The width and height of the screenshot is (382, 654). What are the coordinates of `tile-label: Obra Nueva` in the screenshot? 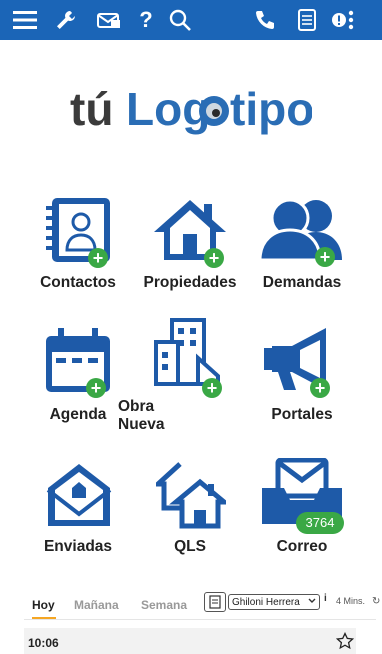 It's located at (141, 415).